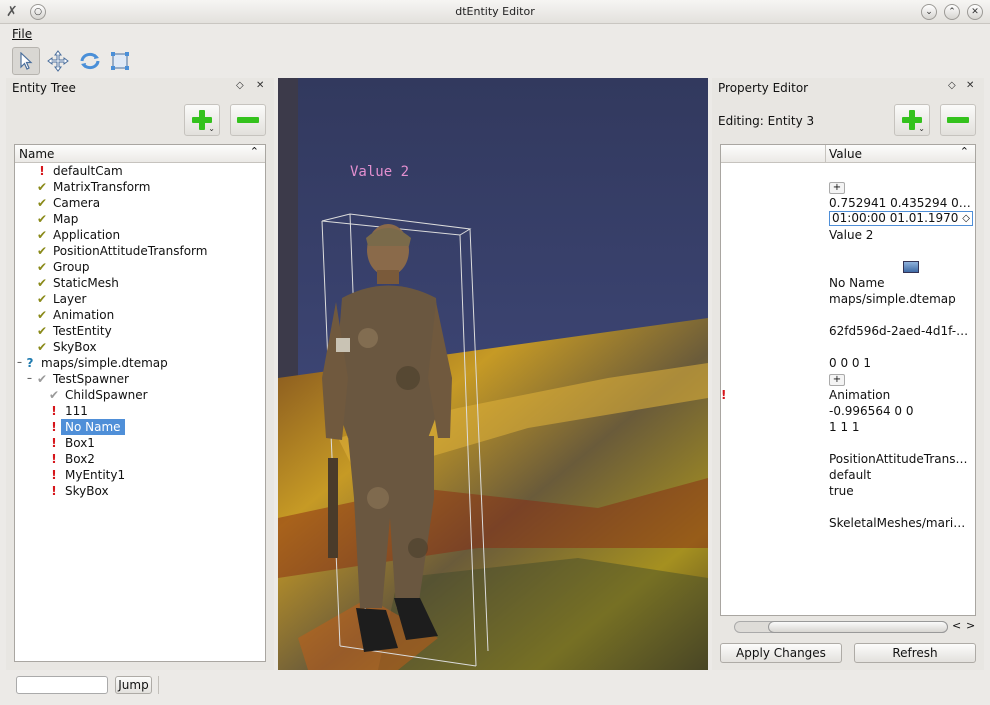 The image size is (990, 705). Describe the element at coordinates (900, 459) in the screenshot. I see `property-value: PositionAttitudeTransform` at that location.